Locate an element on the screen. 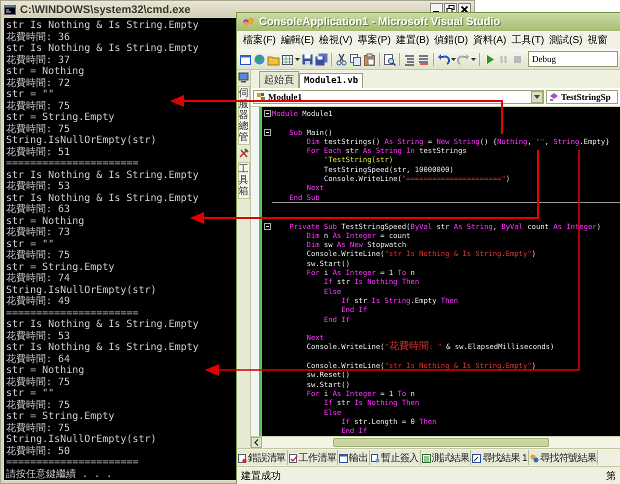  menu-item: 視窗 is located at coordinates (598, 40).